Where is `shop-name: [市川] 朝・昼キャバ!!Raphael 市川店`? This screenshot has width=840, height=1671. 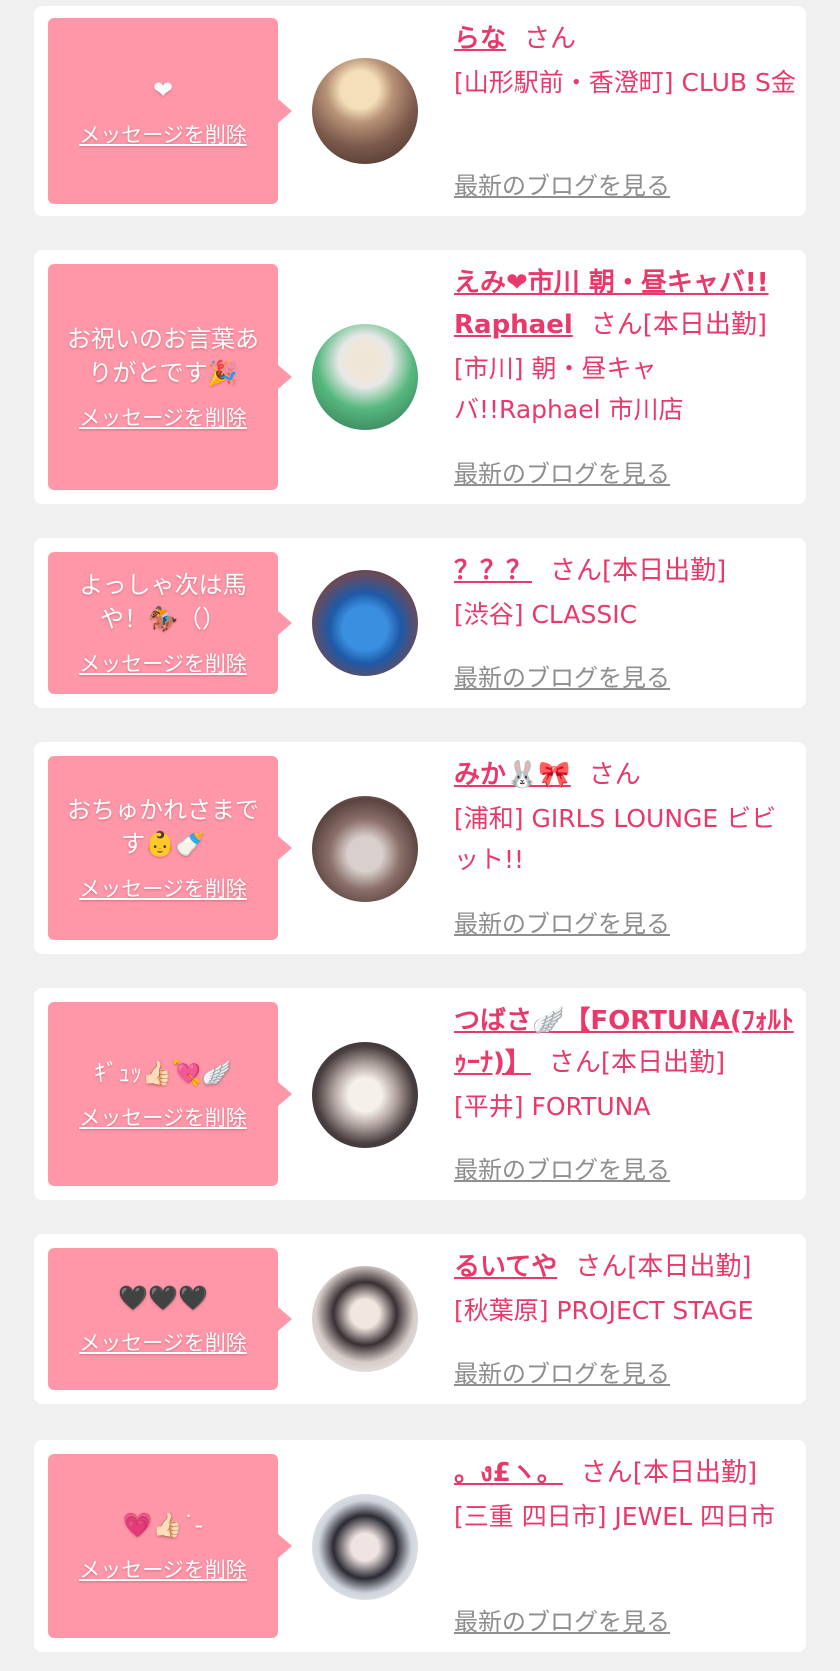 shop-name: [市川] 朝・昼キャバ!!Raphael 市川店 is located at coordinates (569, 389).